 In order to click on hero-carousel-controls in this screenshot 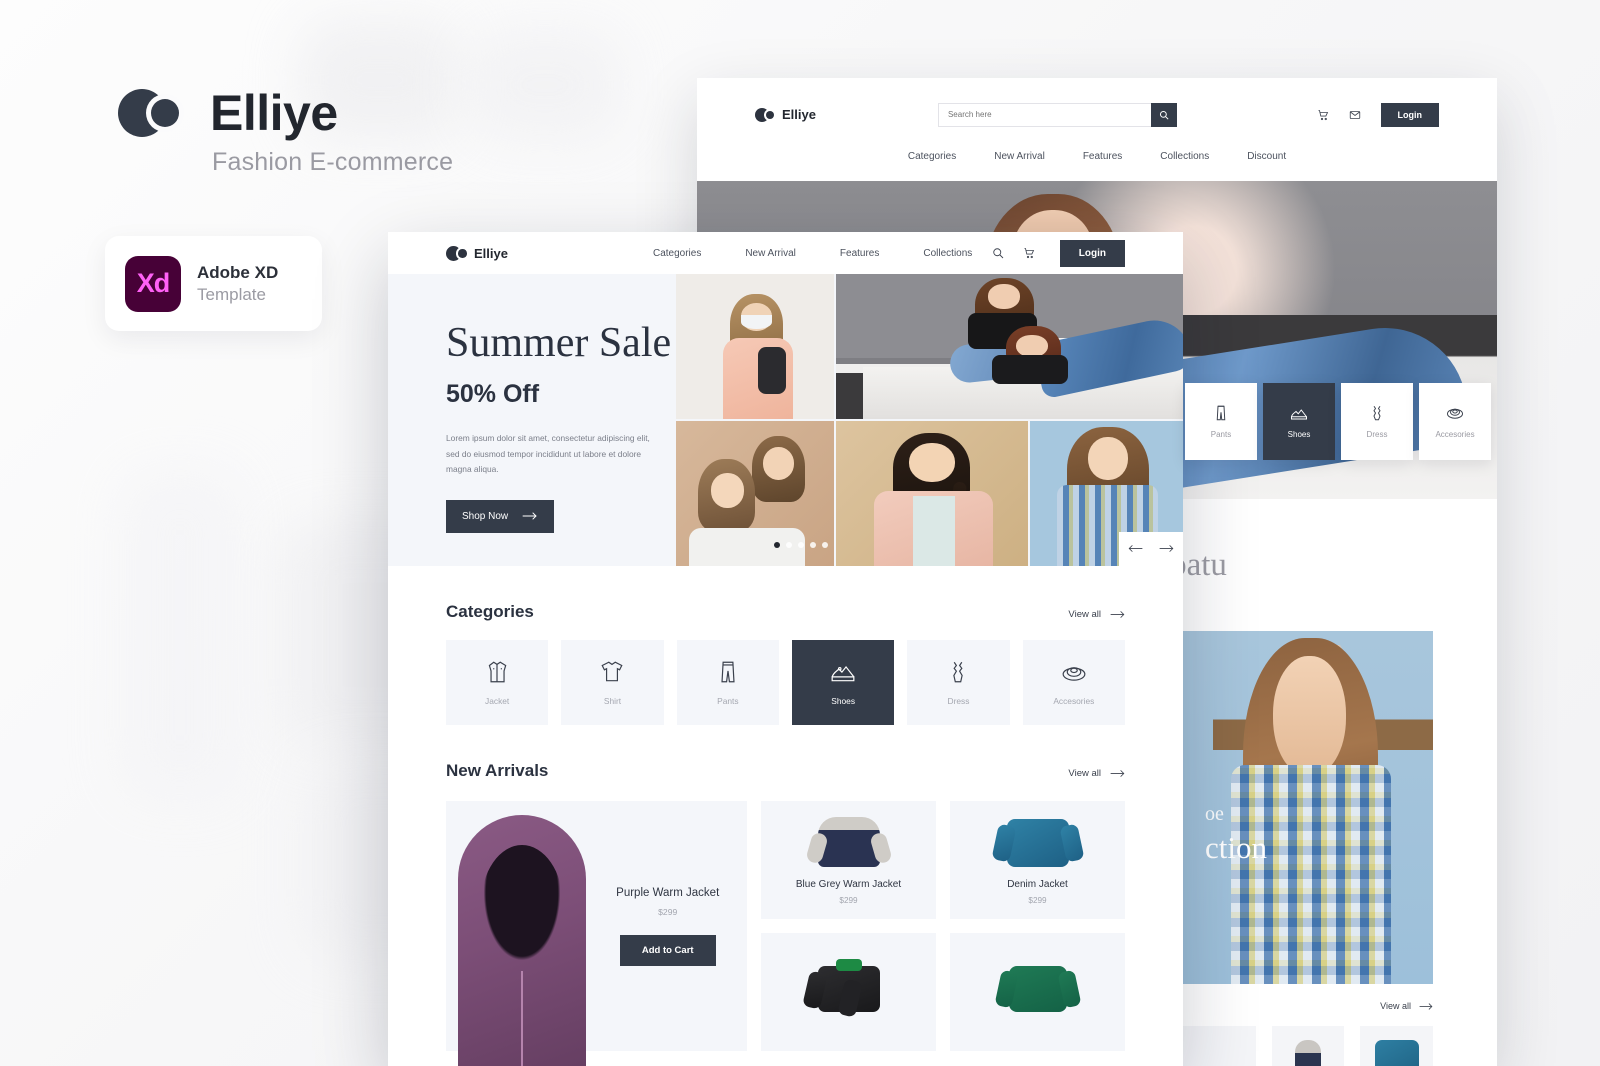, I will do `click(1151, 549)`.